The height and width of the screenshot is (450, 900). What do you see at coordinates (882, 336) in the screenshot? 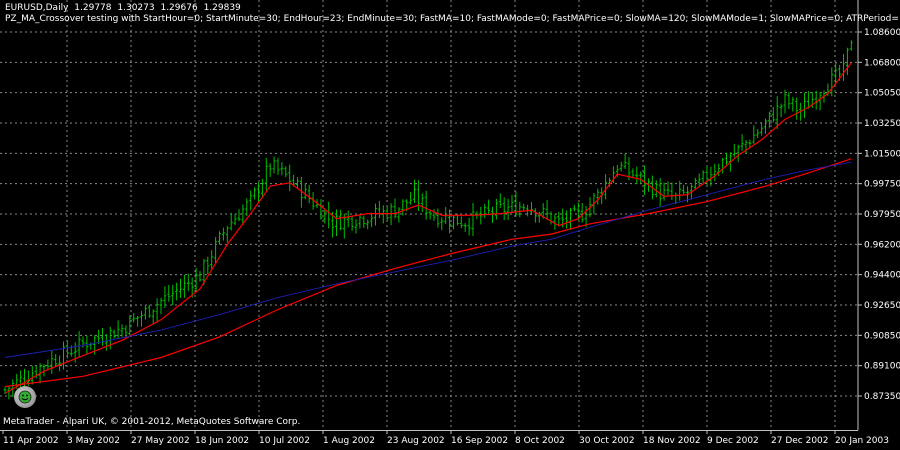
I see `y-tick-label: 0.90850` at bounding box center [882, 336].